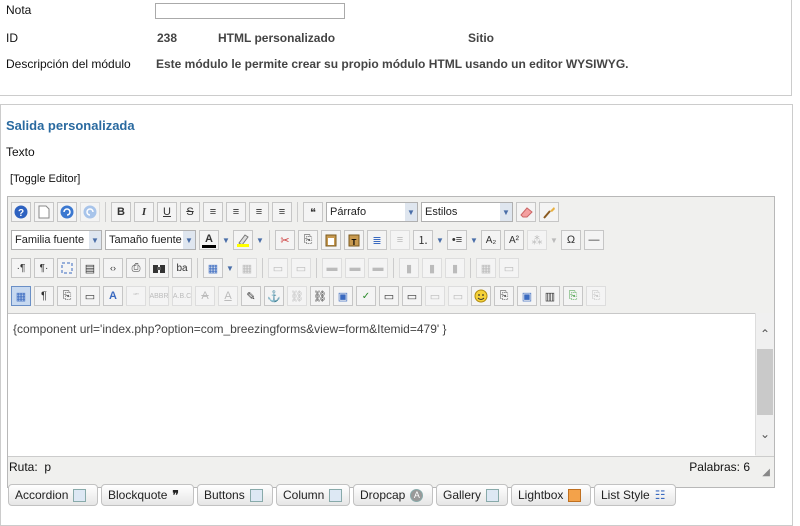 Image resolution: width=800 pixels, height=526 pixels. I want to click on spellcheck-icon: ✓, so click(366, 296).